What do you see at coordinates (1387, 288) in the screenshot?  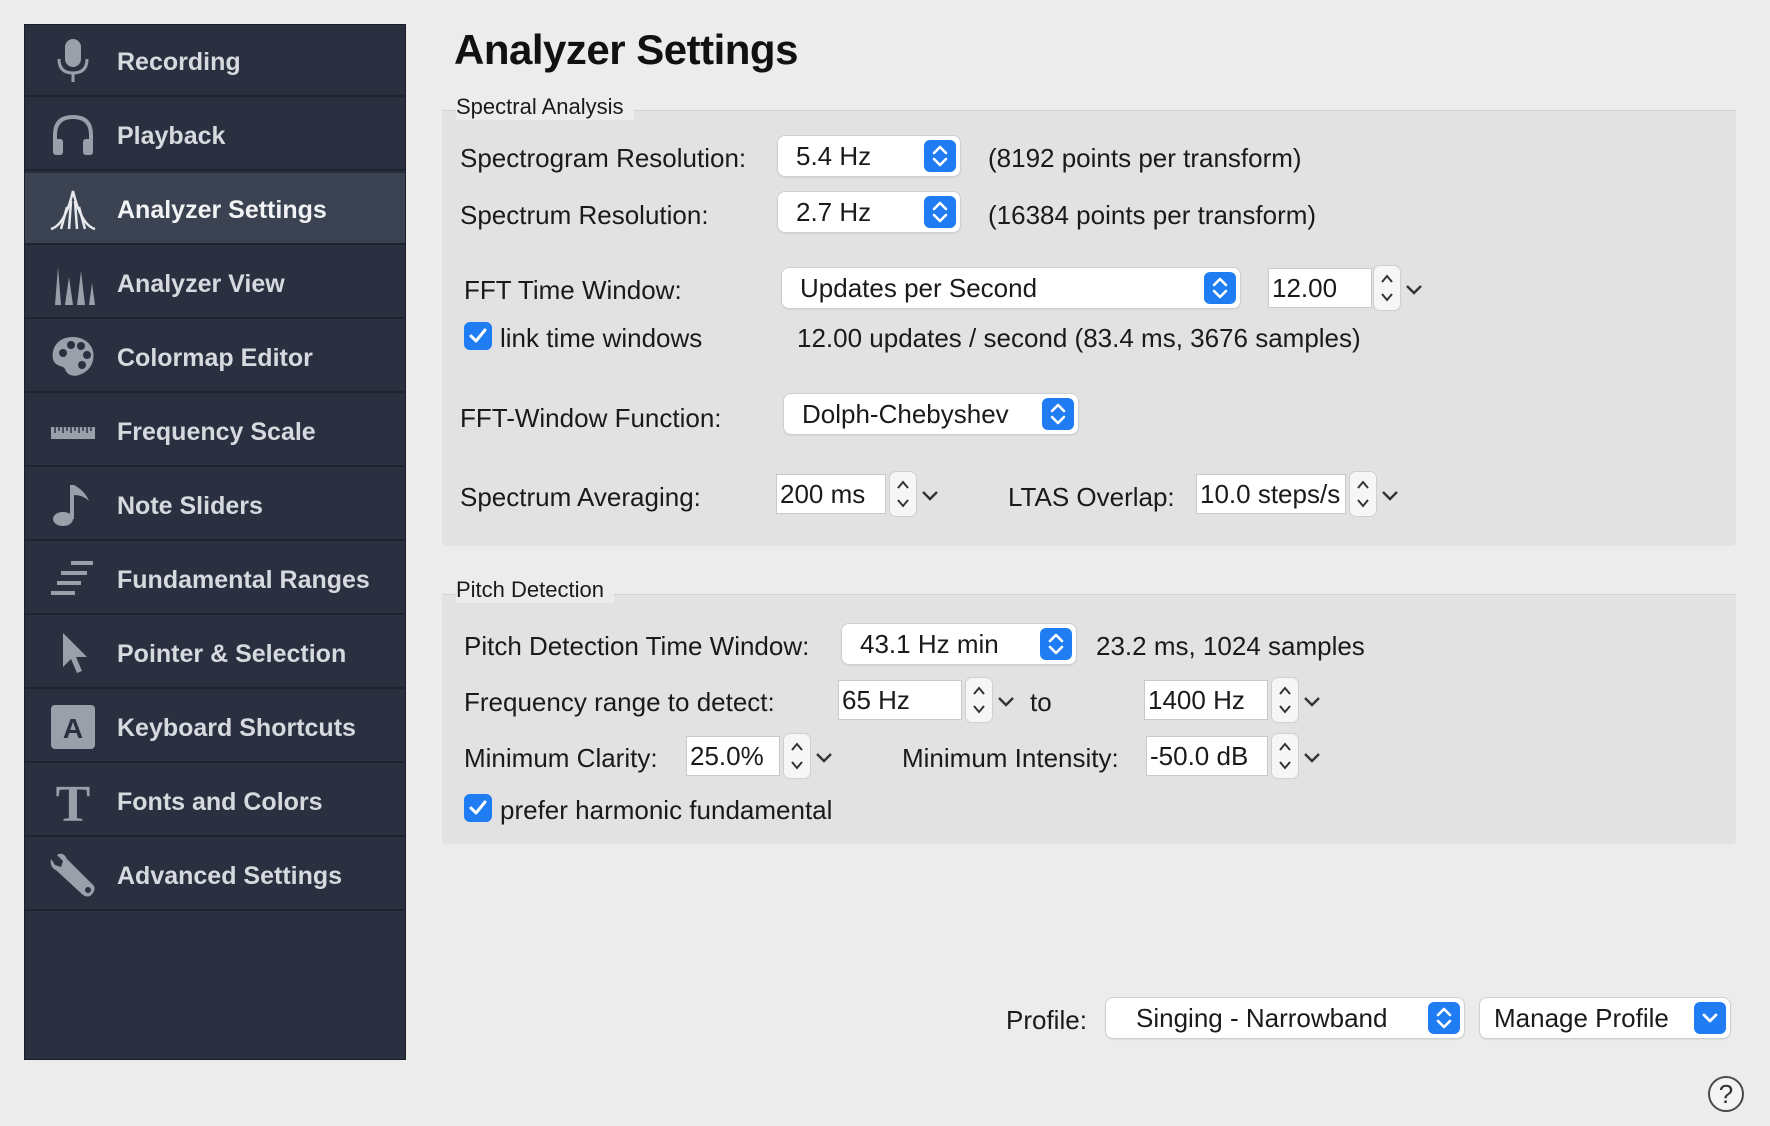 I see `fft-time-window-stepper` at bounding box center [1387, 288].